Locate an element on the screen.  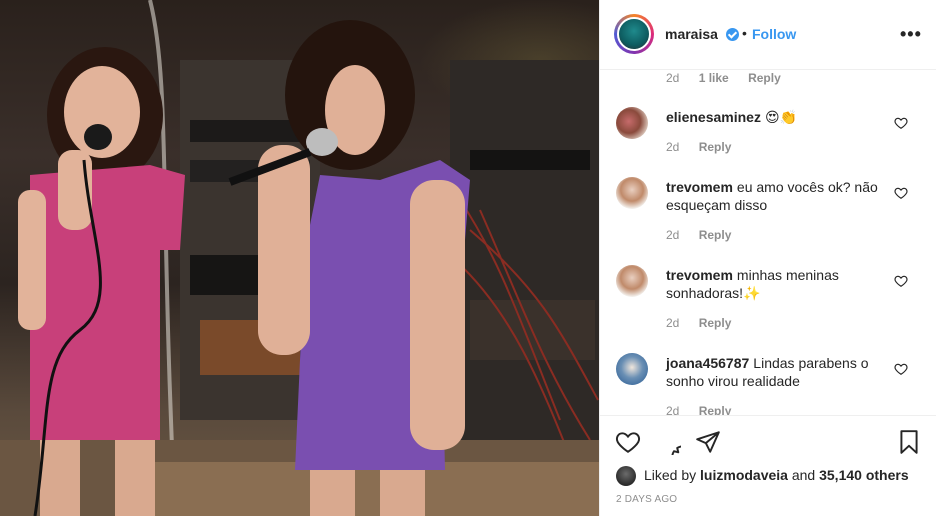
left-microphone is located at coordinates (98, 137).